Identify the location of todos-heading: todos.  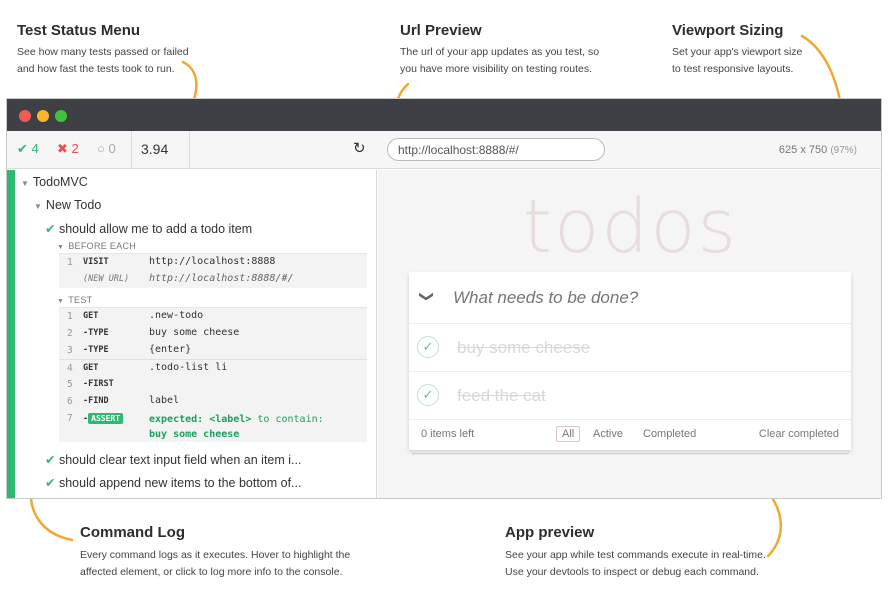
(630, 227).